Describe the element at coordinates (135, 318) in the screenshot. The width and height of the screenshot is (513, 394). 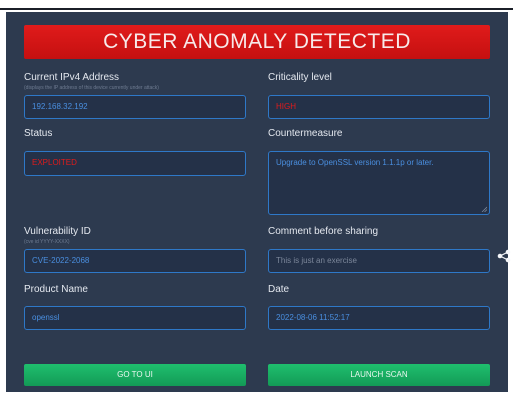
I see `product-field: openssl` at that location.